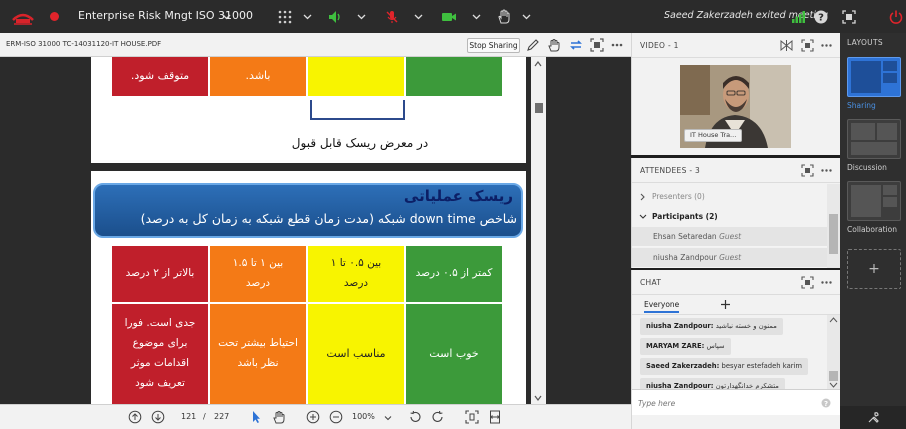 This screenshot has height=429, width=906. What do you see at coordinates (651, 282) in the screenshot?
I see `chat-panel-title: CHAT` at bounding box center [651, 282].